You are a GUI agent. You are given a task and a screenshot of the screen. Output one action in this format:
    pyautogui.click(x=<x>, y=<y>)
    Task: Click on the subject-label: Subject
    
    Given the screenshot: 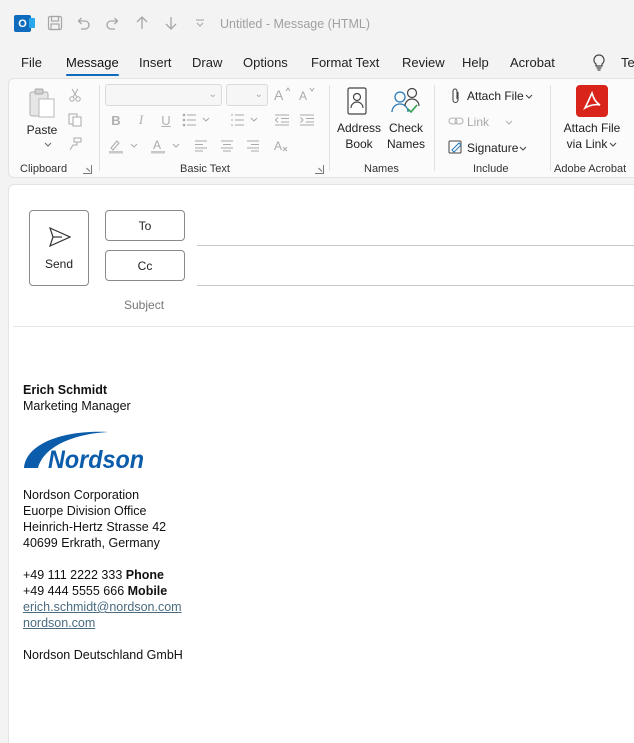 What is the action you would take?
    pyautogui.click(x=144, y=305)
    